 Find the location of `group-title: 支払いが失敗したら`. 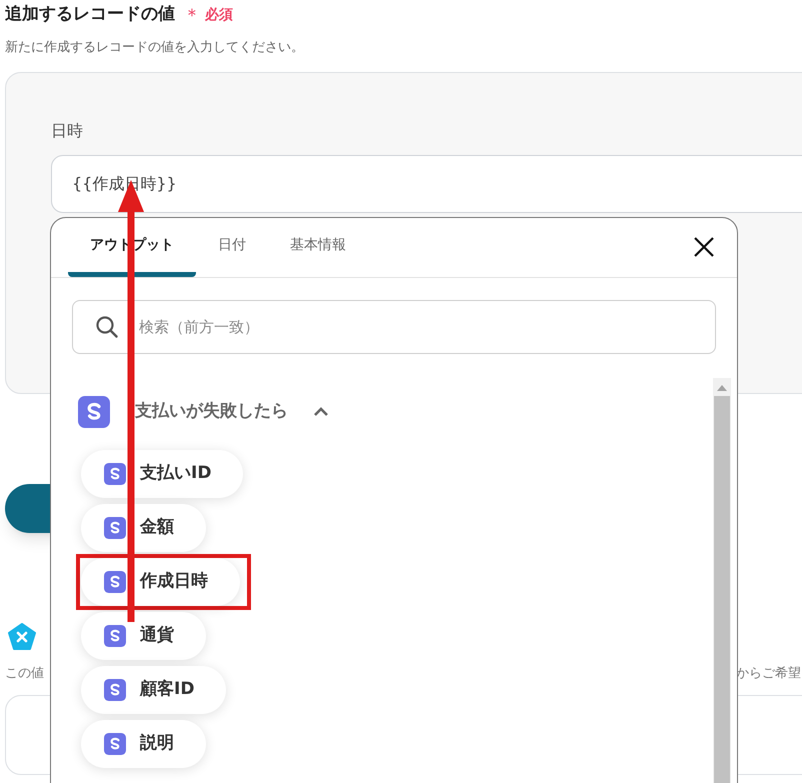

group-title: 支払いが失敗したら is located at coordinates (211, 412).